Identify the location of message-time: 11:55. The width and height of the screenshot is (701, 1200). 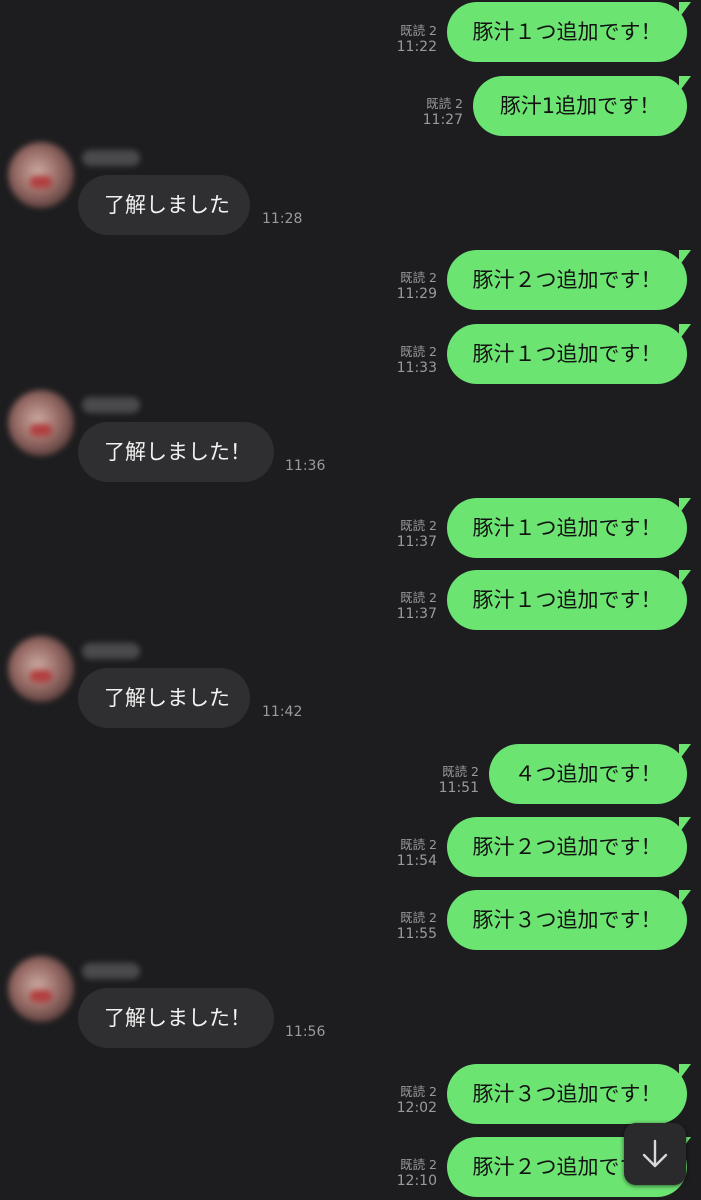
(416, 934).